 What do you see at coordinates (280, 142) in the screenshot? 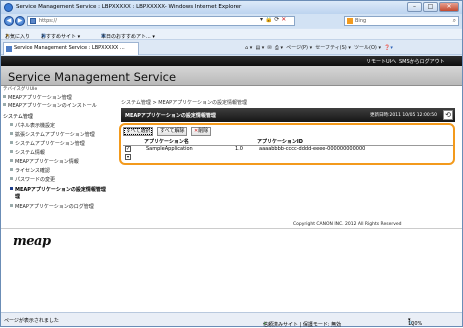
I see `col-header-id: アプリケーションID` at bounding box center [280, 142].